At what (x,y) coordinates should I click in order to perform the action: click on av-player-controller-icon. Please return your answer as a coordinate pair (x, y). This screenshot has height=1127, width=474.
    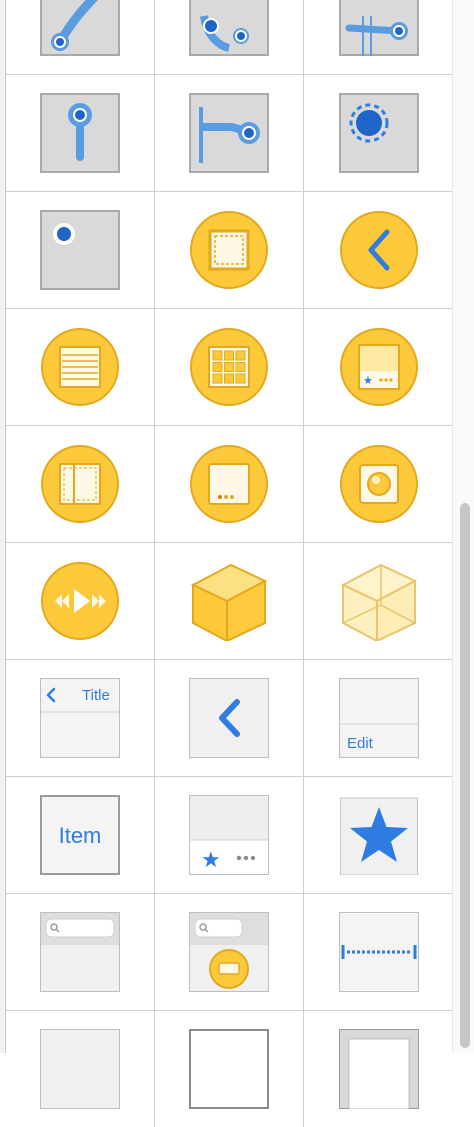
    Looking at the image, I should click on (80, 601).